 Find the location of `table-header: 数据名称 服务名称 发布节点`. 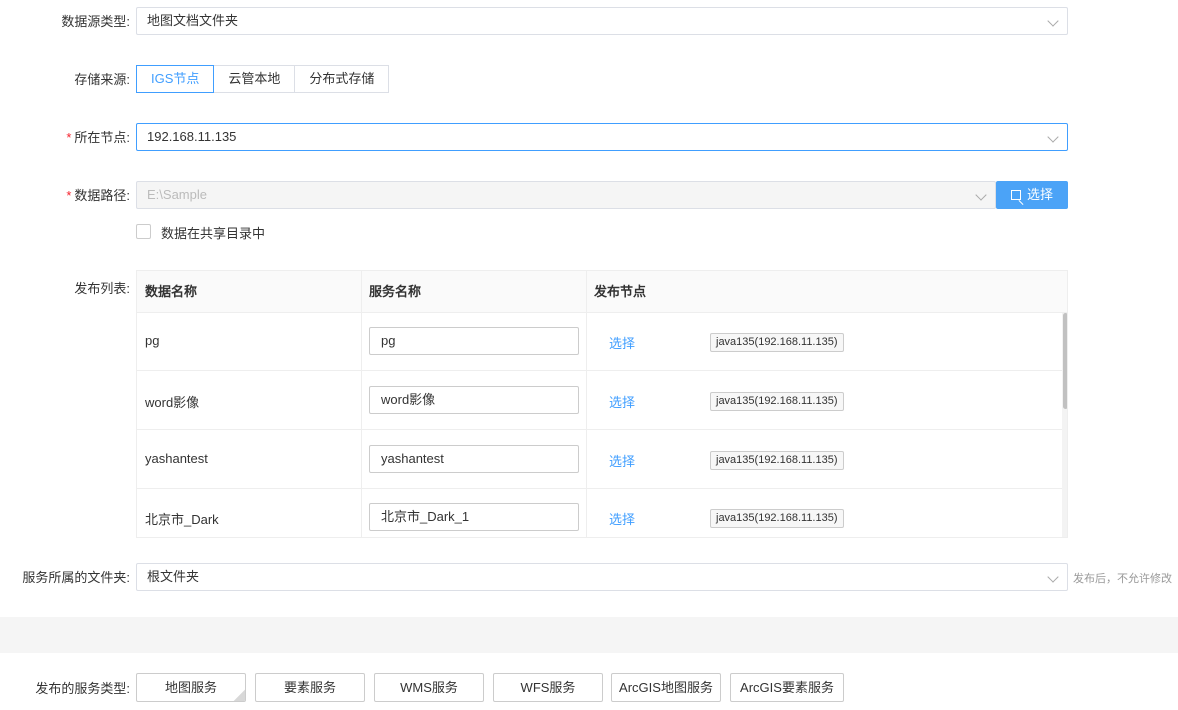

table-header: 数据名称 服务名称 发布节点 is located at coordinates (602, 292).